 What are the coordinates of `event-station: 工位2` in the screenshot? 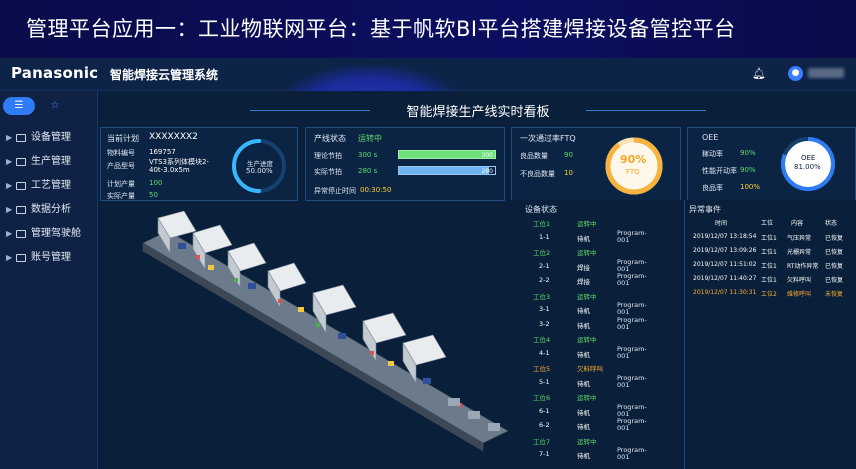 It's located at (769, 294).